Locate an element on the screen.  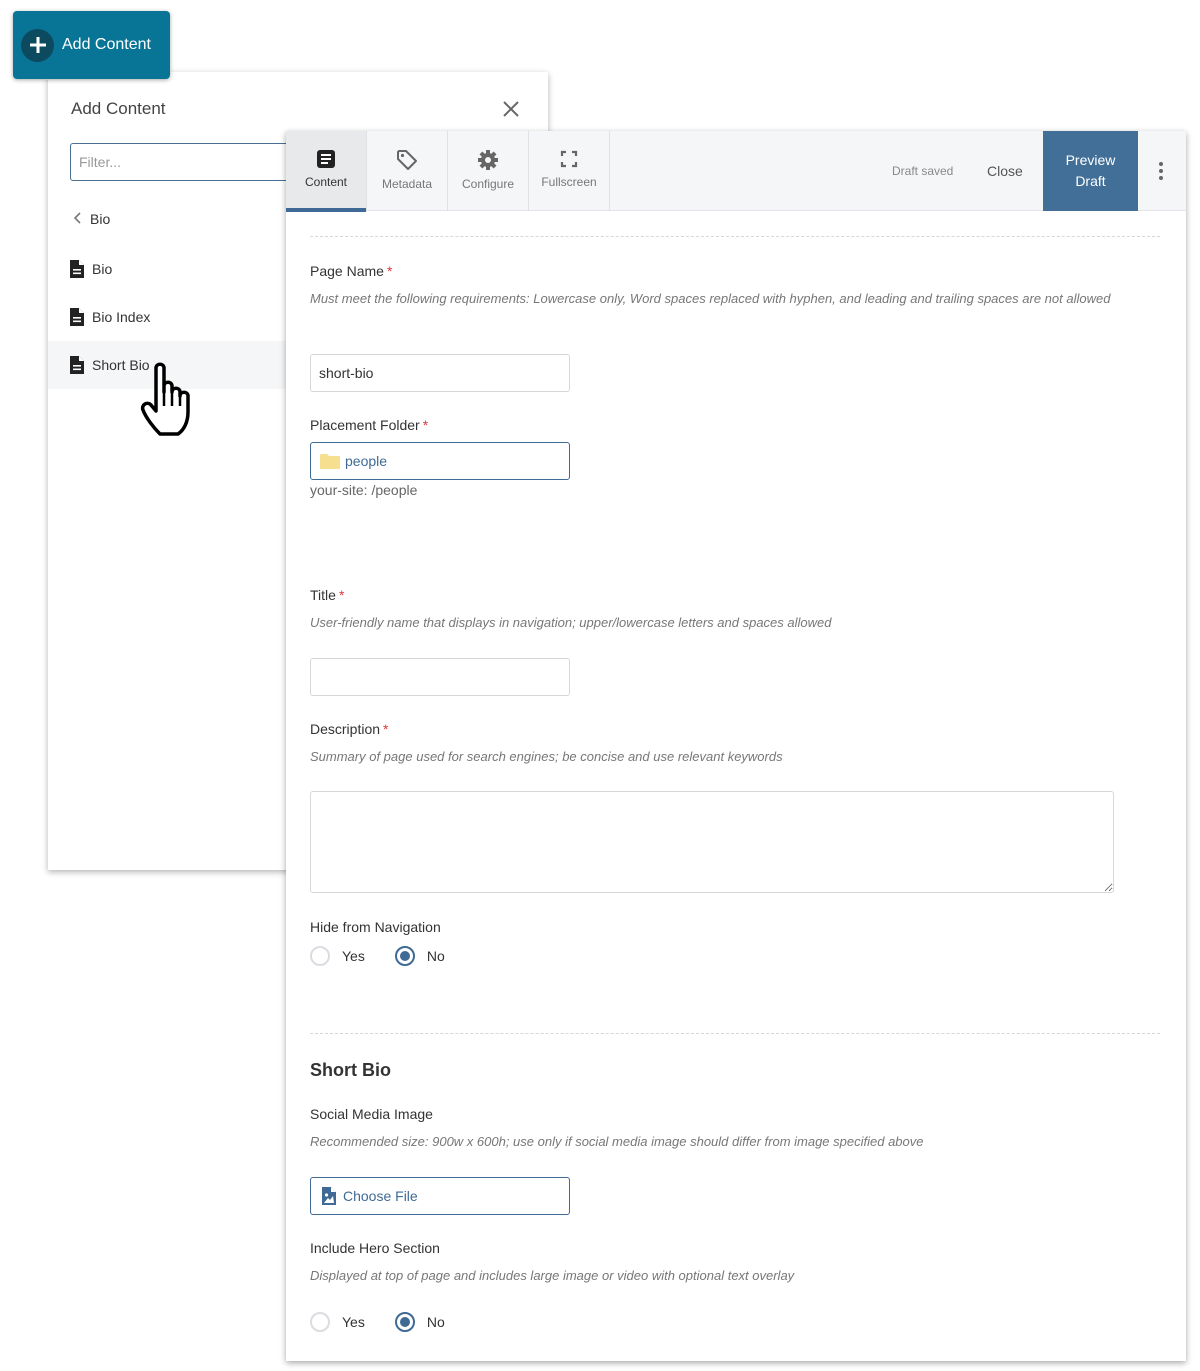
hide-nav-no-radio is located at coordinates (404, 956).